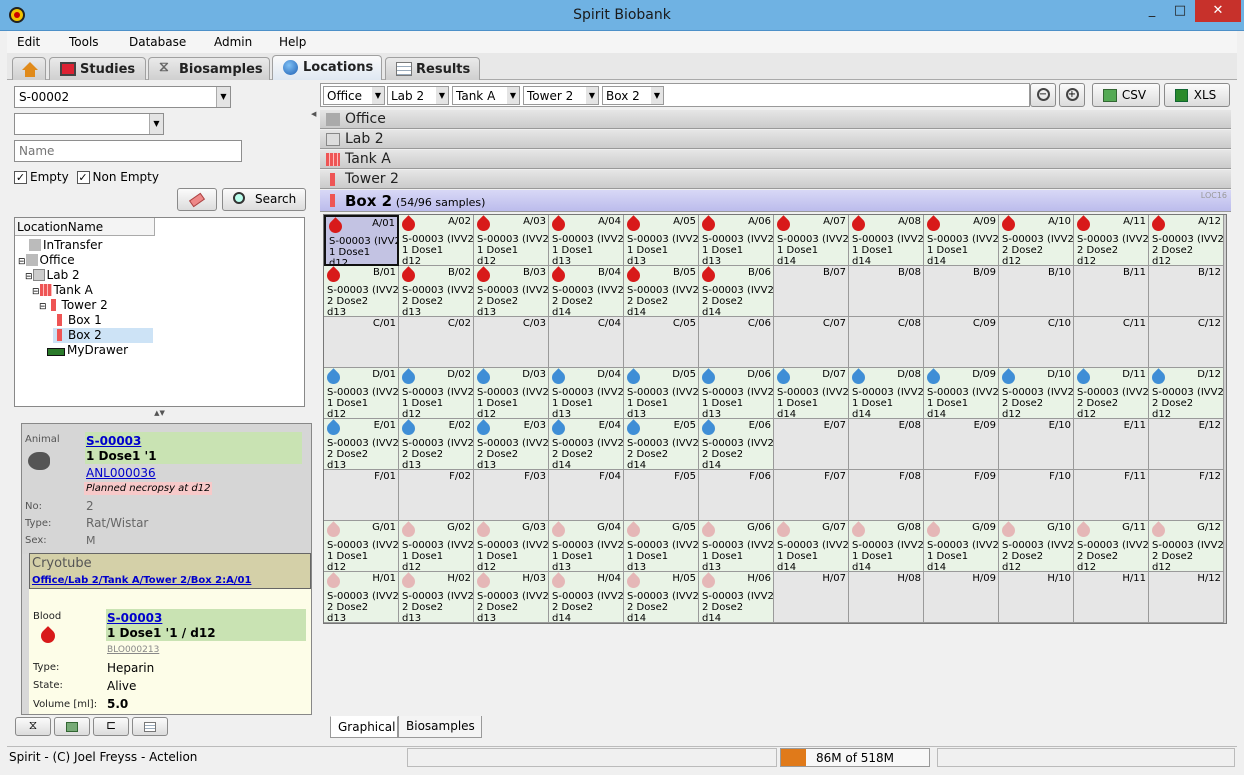 Image resolution: width=1244 pixels, height=775 pixels. Describe the element at coordinates (961, 495) in the screenshot. I see `grid-cell-F09: F/09` at that location.